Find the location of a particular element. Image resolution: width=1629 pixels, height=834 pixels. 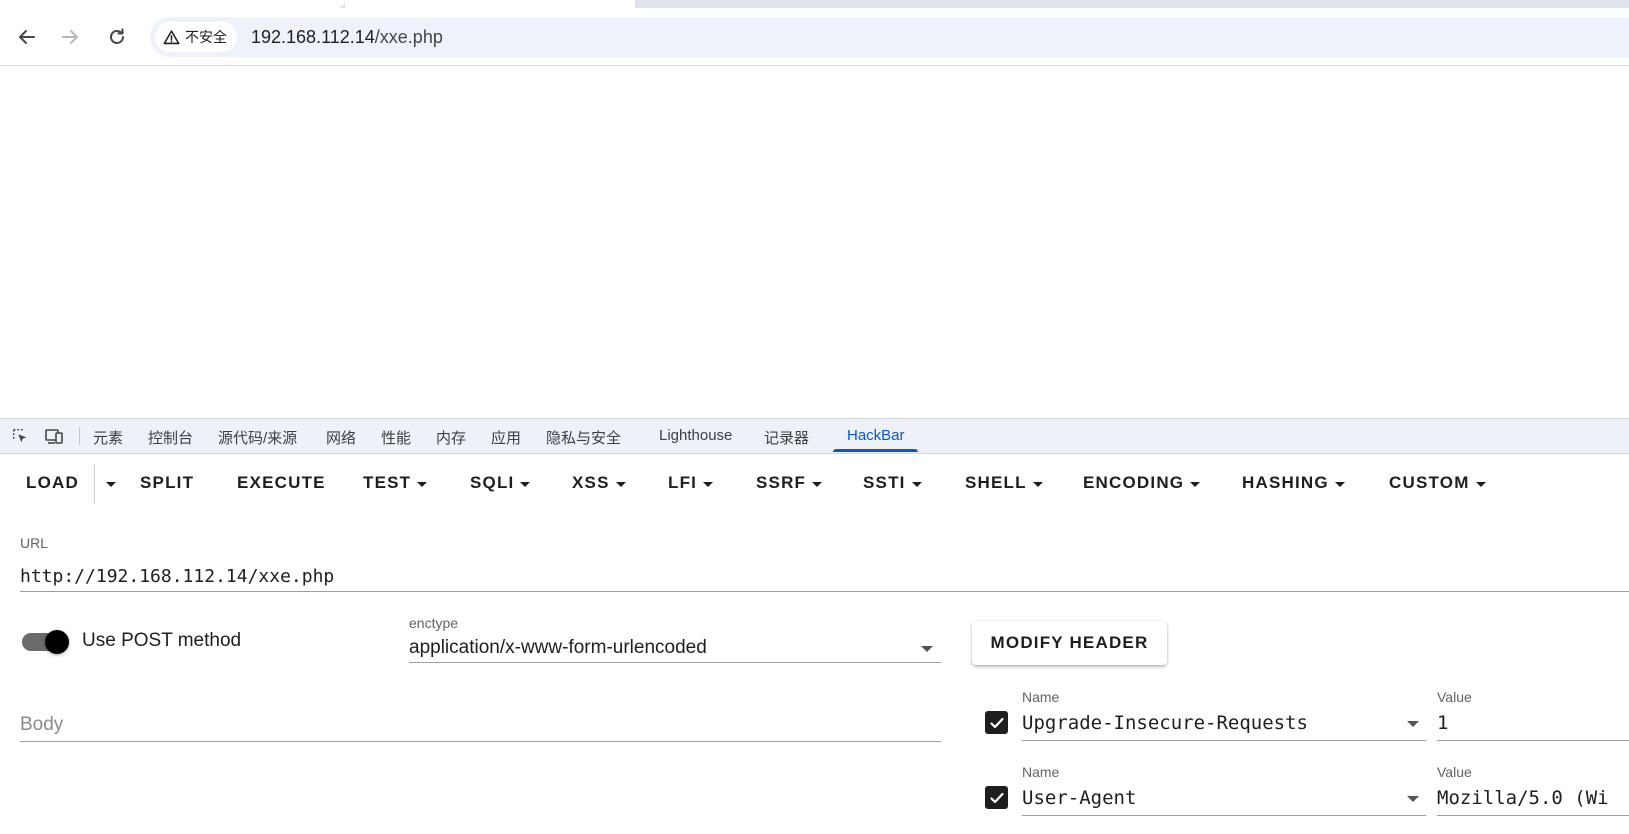

url-host: 192.168.112.14 is located at coordinates (313, 37).